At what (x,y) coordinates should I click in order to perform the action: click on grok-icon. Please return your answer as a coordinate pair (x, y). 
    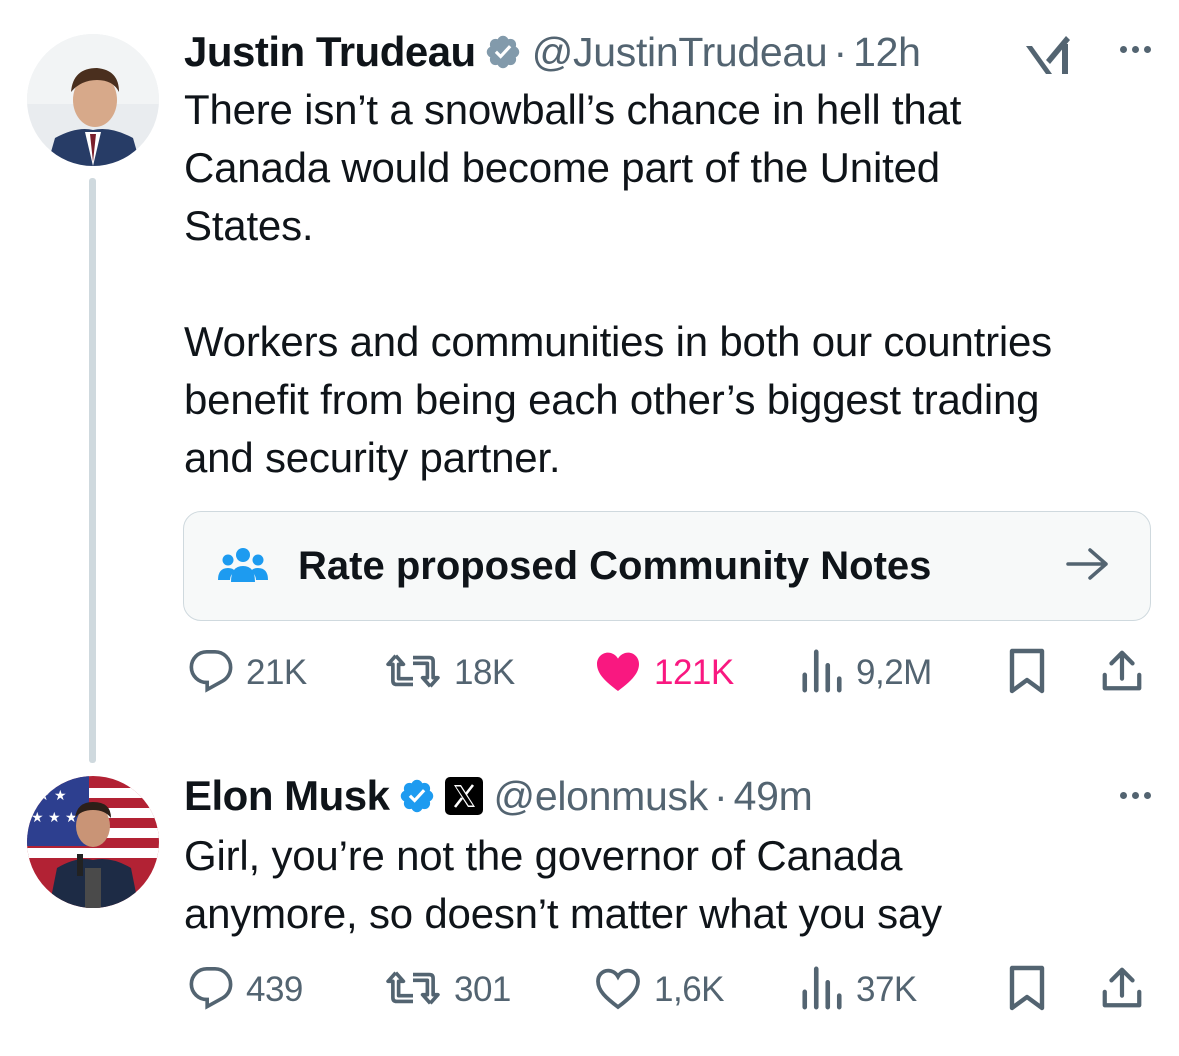
    Looking at the image, I should click on (1048, 57).